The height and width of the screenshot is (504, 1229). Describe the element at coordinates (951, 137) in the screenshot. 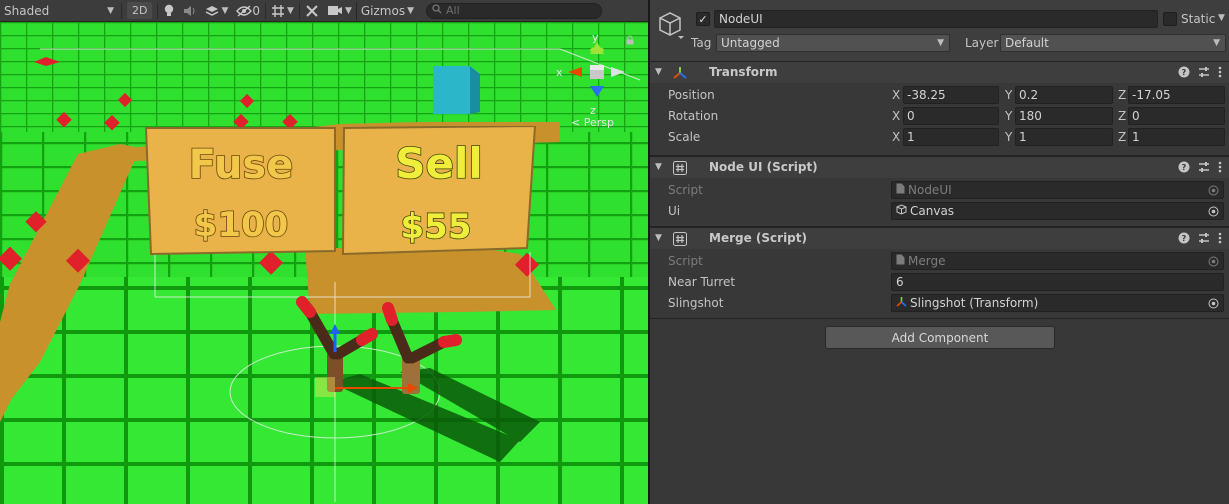

I see `scale-x-field: 1` at that location.